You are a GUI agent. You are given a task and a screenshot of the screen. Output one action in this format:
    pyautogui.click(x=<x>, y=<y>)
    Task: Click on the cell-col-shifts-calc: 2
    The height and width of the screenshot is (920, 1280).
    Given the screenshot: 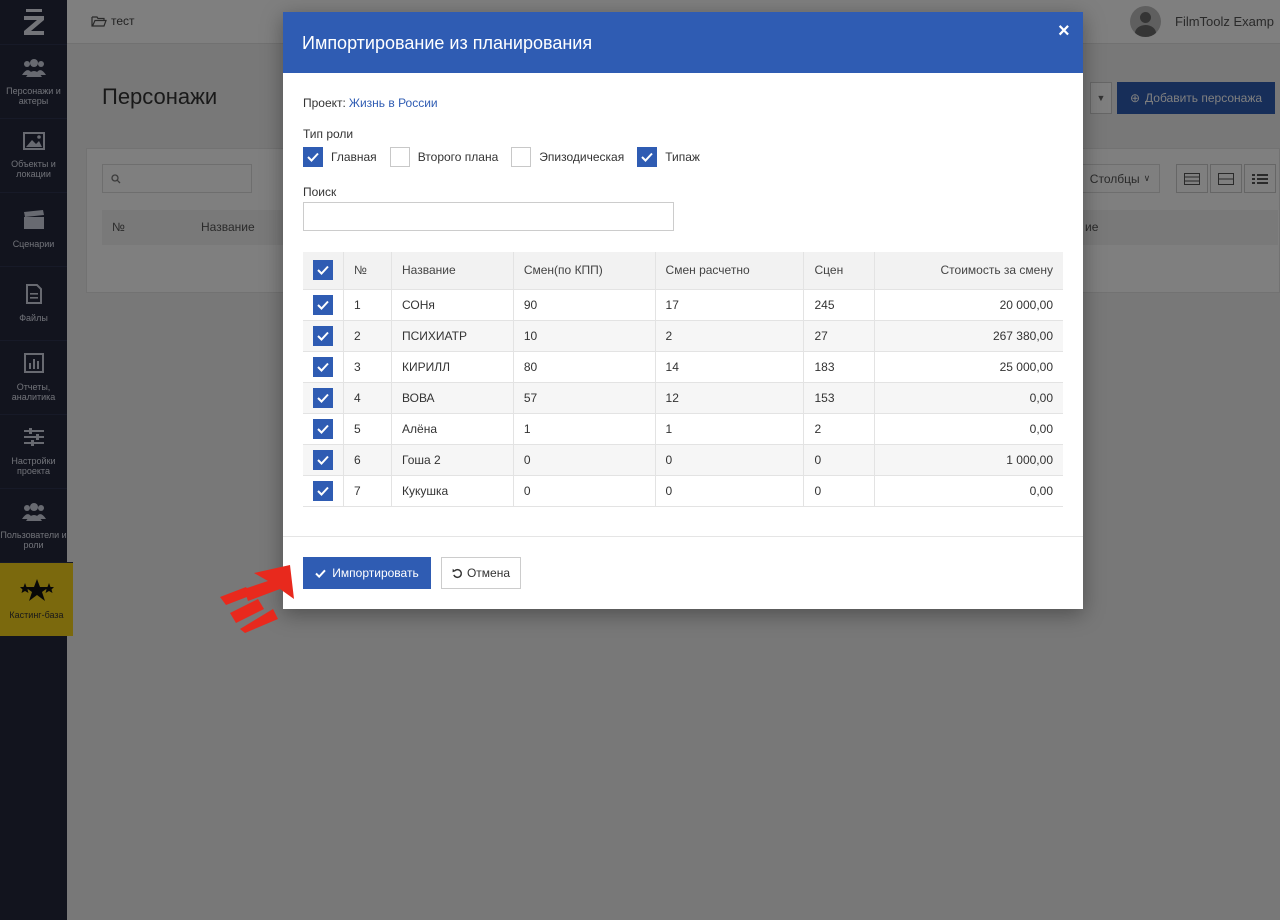 What is the action you would take?
    pyautogui.click(x=730, y=336)
    